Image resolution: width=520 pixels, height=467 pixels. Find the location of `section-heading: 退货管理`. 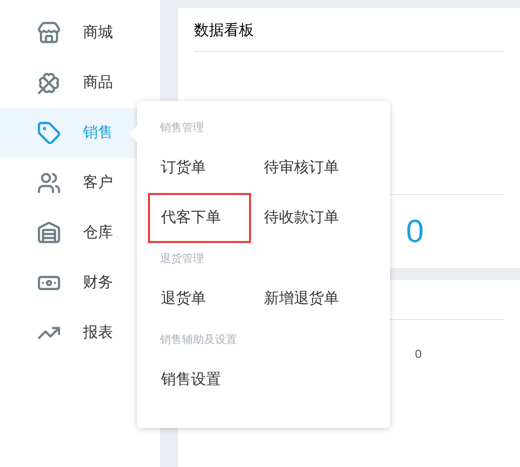

section-heading: 退货管理 is located at coordinates (182, 259).